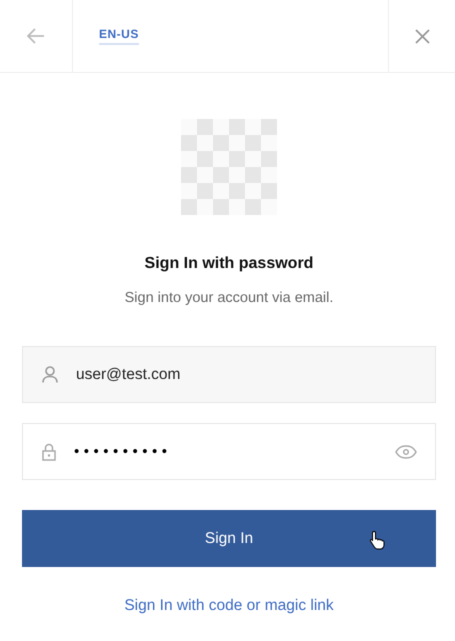 The image size is (455, 641). I want to click on form-title: Sign In with password, so click(229, 264).